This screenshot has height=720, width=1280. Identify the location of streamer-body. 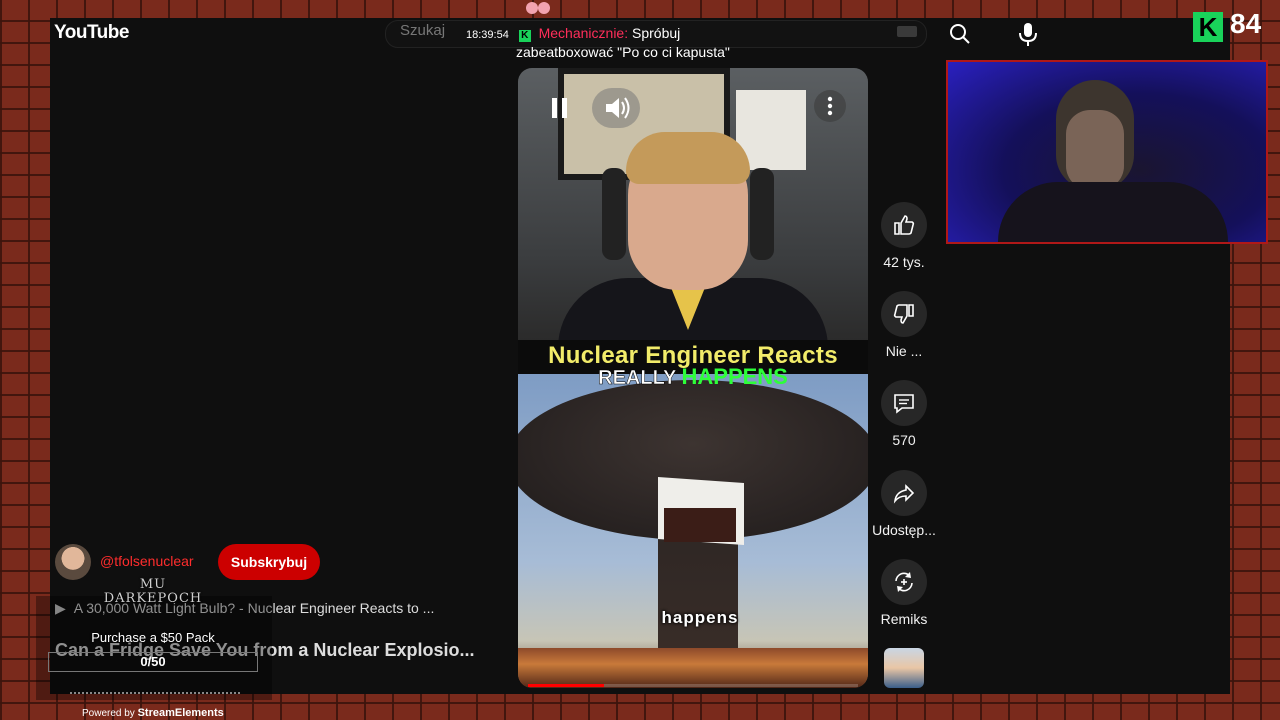
(1113, 212).